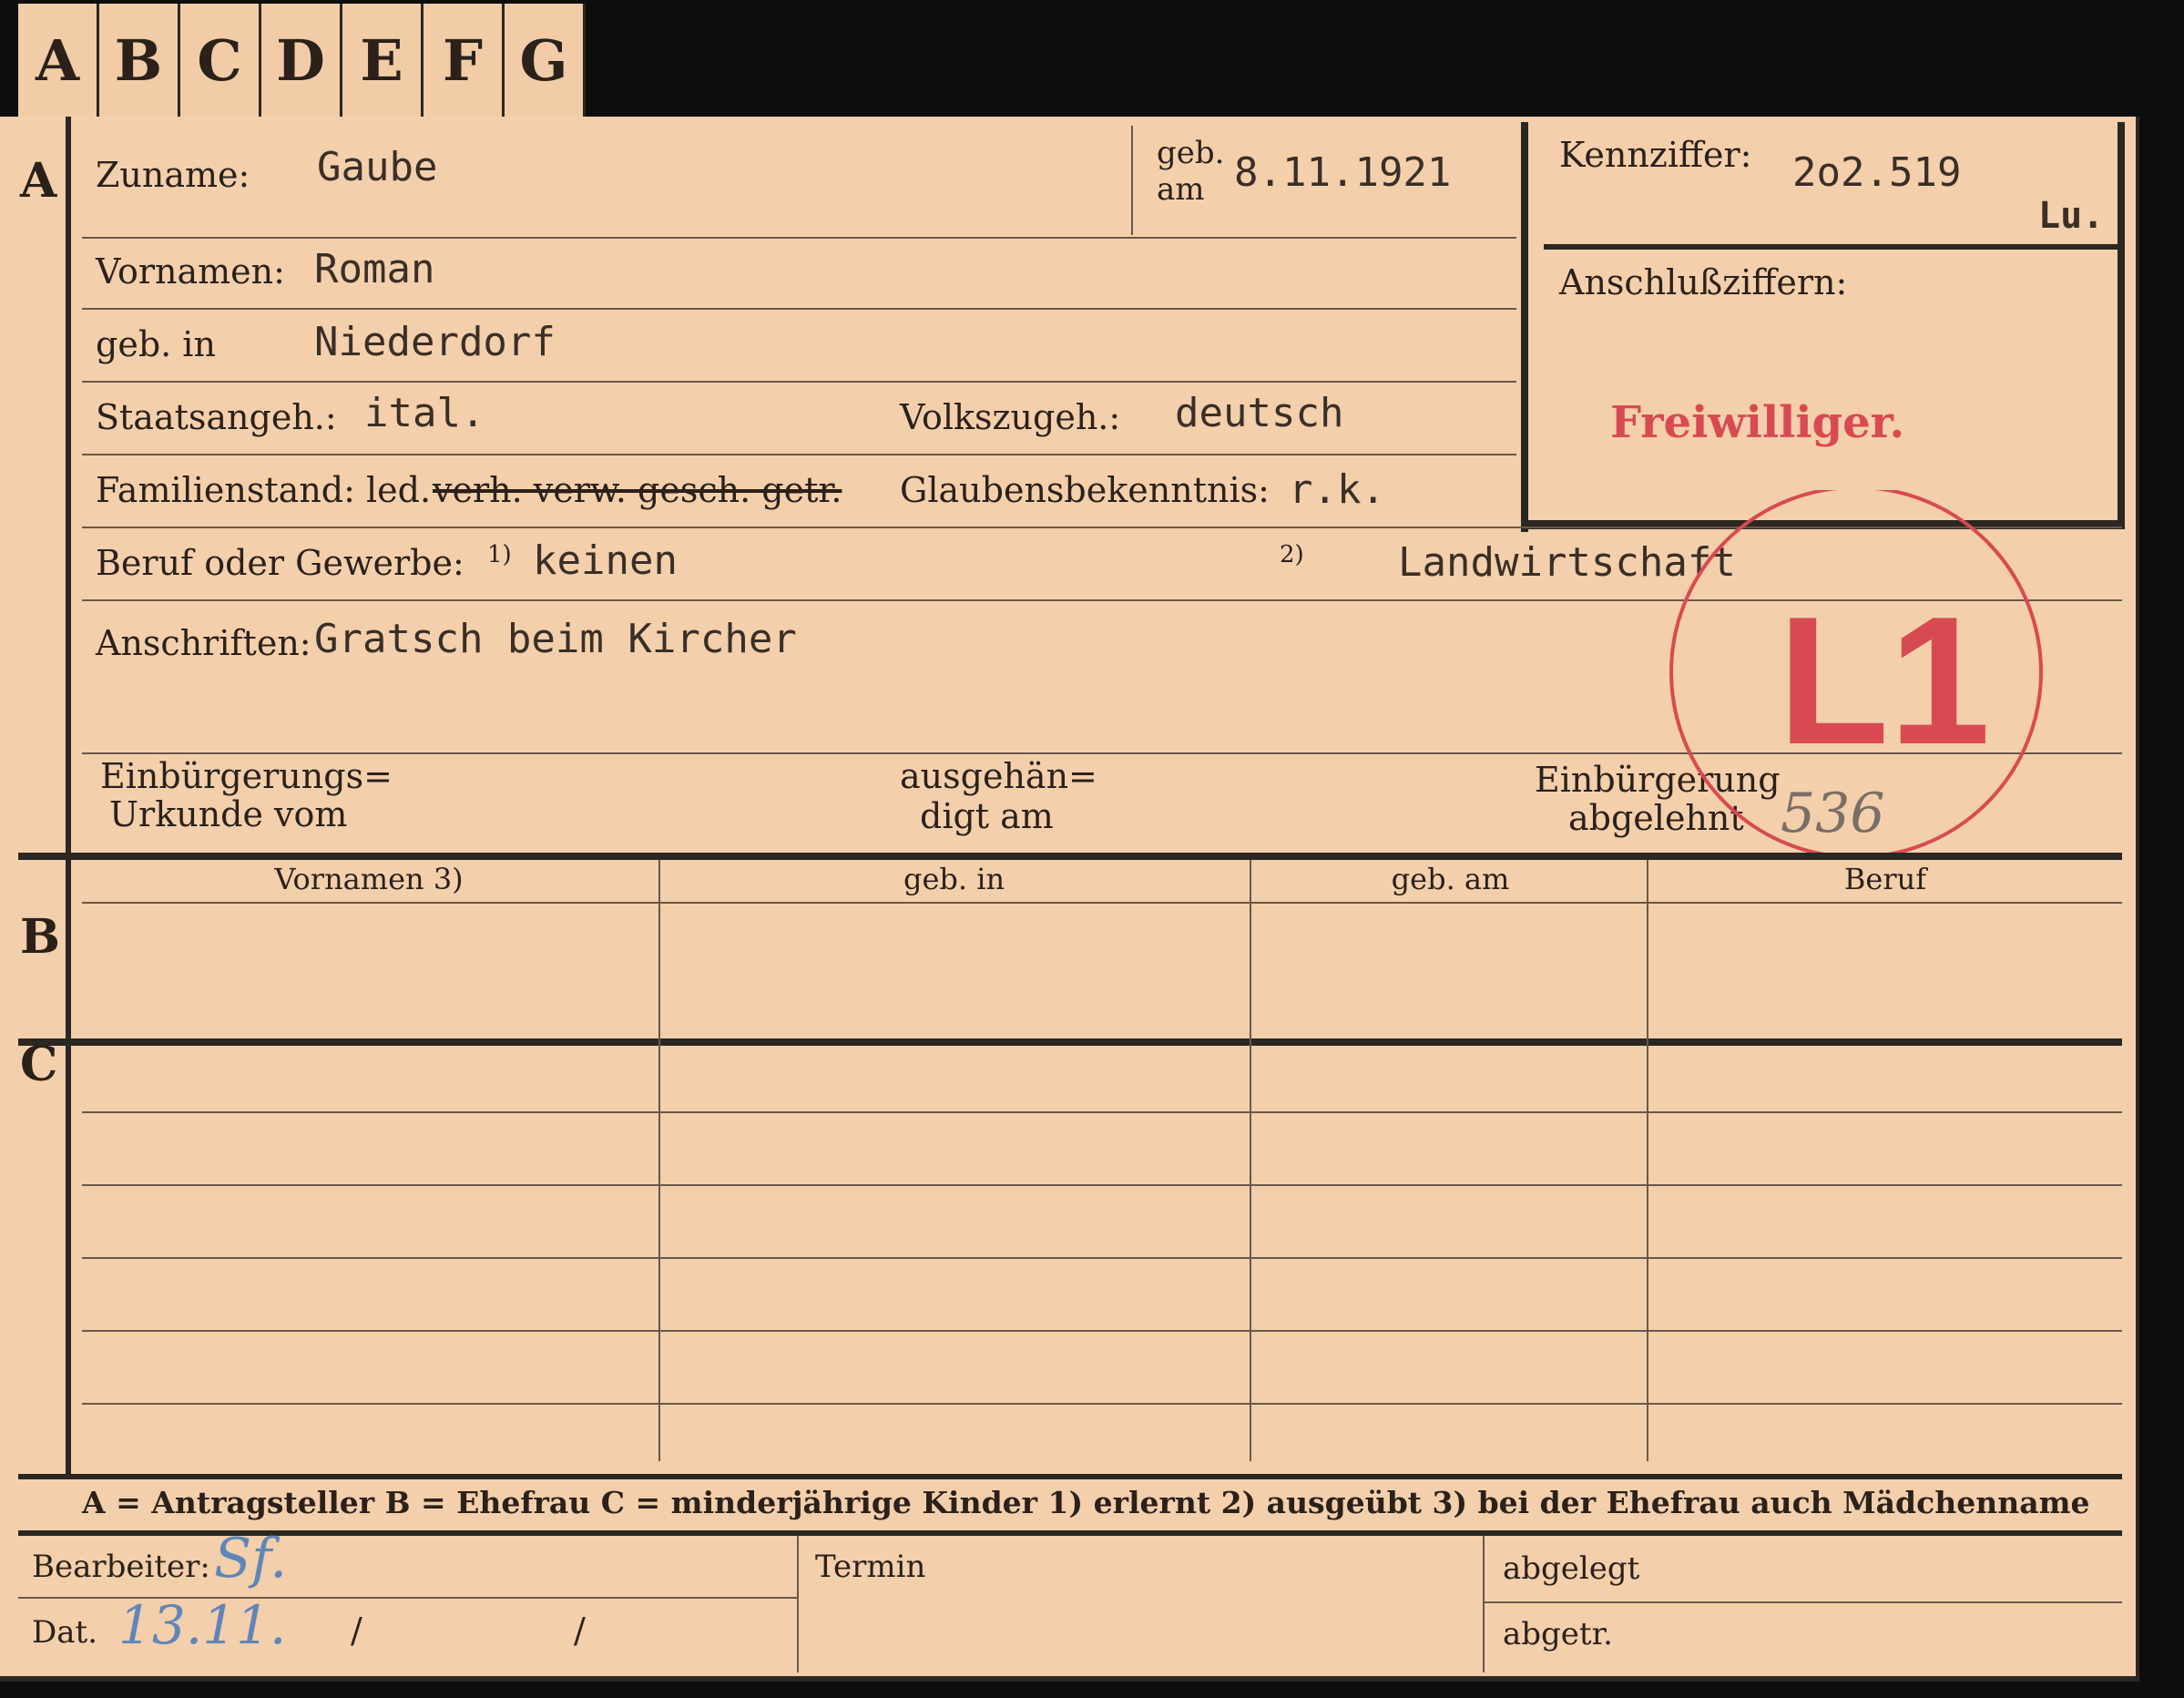  I want to click on left-column-rule, so click(69, 798).